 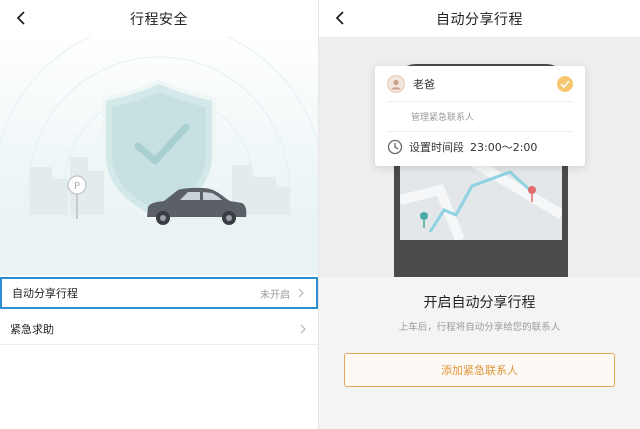 What do you see at coordinates (480, 116) in the screenshot?
I see `share-settings-card: 老爸 管理紧急联系人 设置时间段 23:00～2:00` at bounding box center [480, 116].